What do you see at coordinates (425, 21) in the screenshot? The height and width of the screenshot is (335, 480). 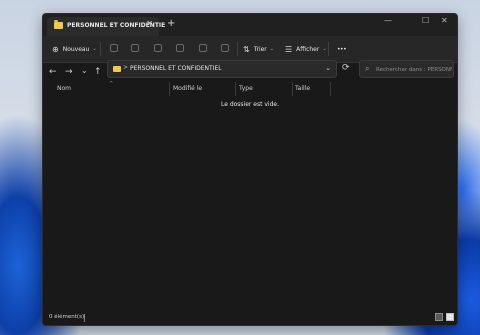 I see `maximize-button: ☐` at bounding box center [425, 21].